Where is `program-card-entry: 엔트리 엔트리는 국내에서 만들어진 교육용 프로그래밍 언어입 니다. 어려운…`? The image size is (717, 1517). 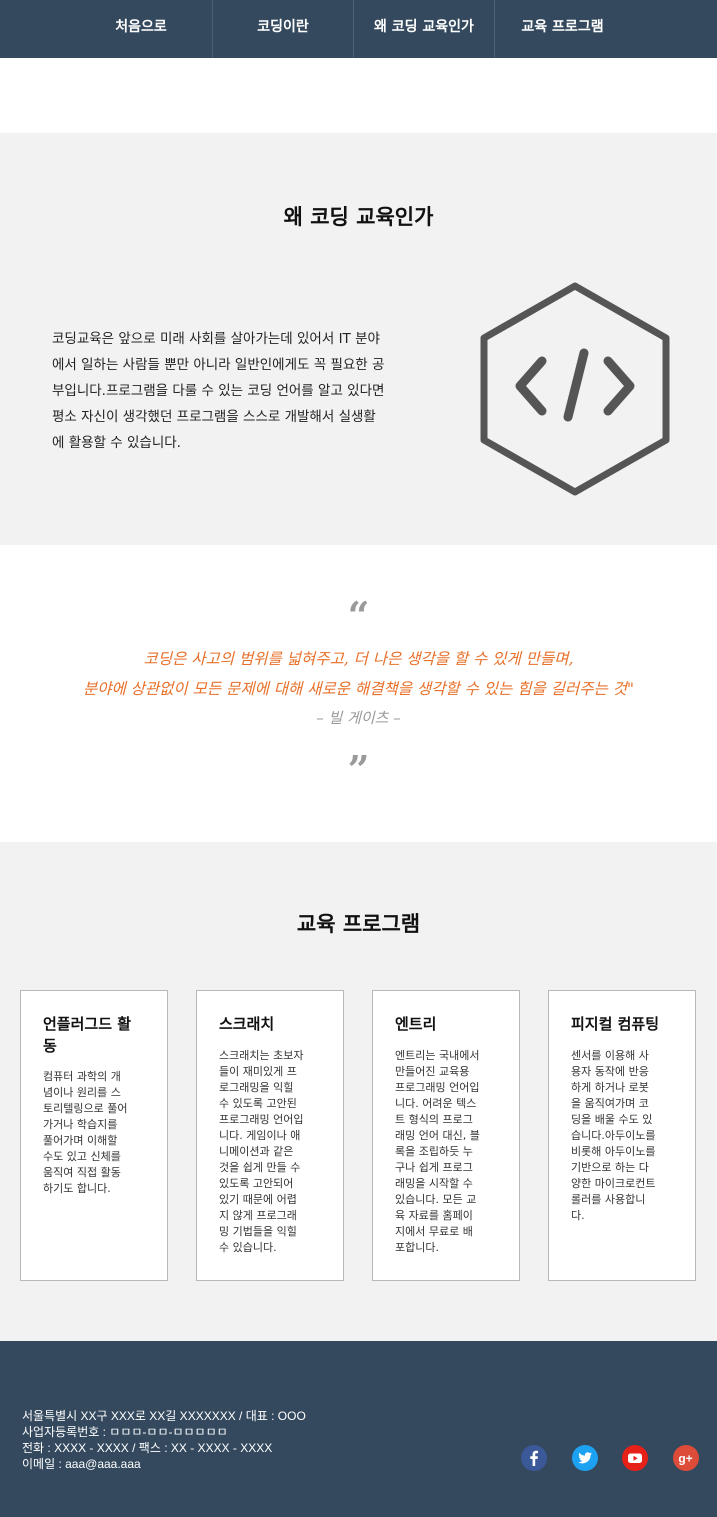
program-card-entry: 엔트리 엔트리는 국내에서 만들어진 교육용 프로그래밍 언어입 니다. 어려운… is located at coordinates (446, 1135).